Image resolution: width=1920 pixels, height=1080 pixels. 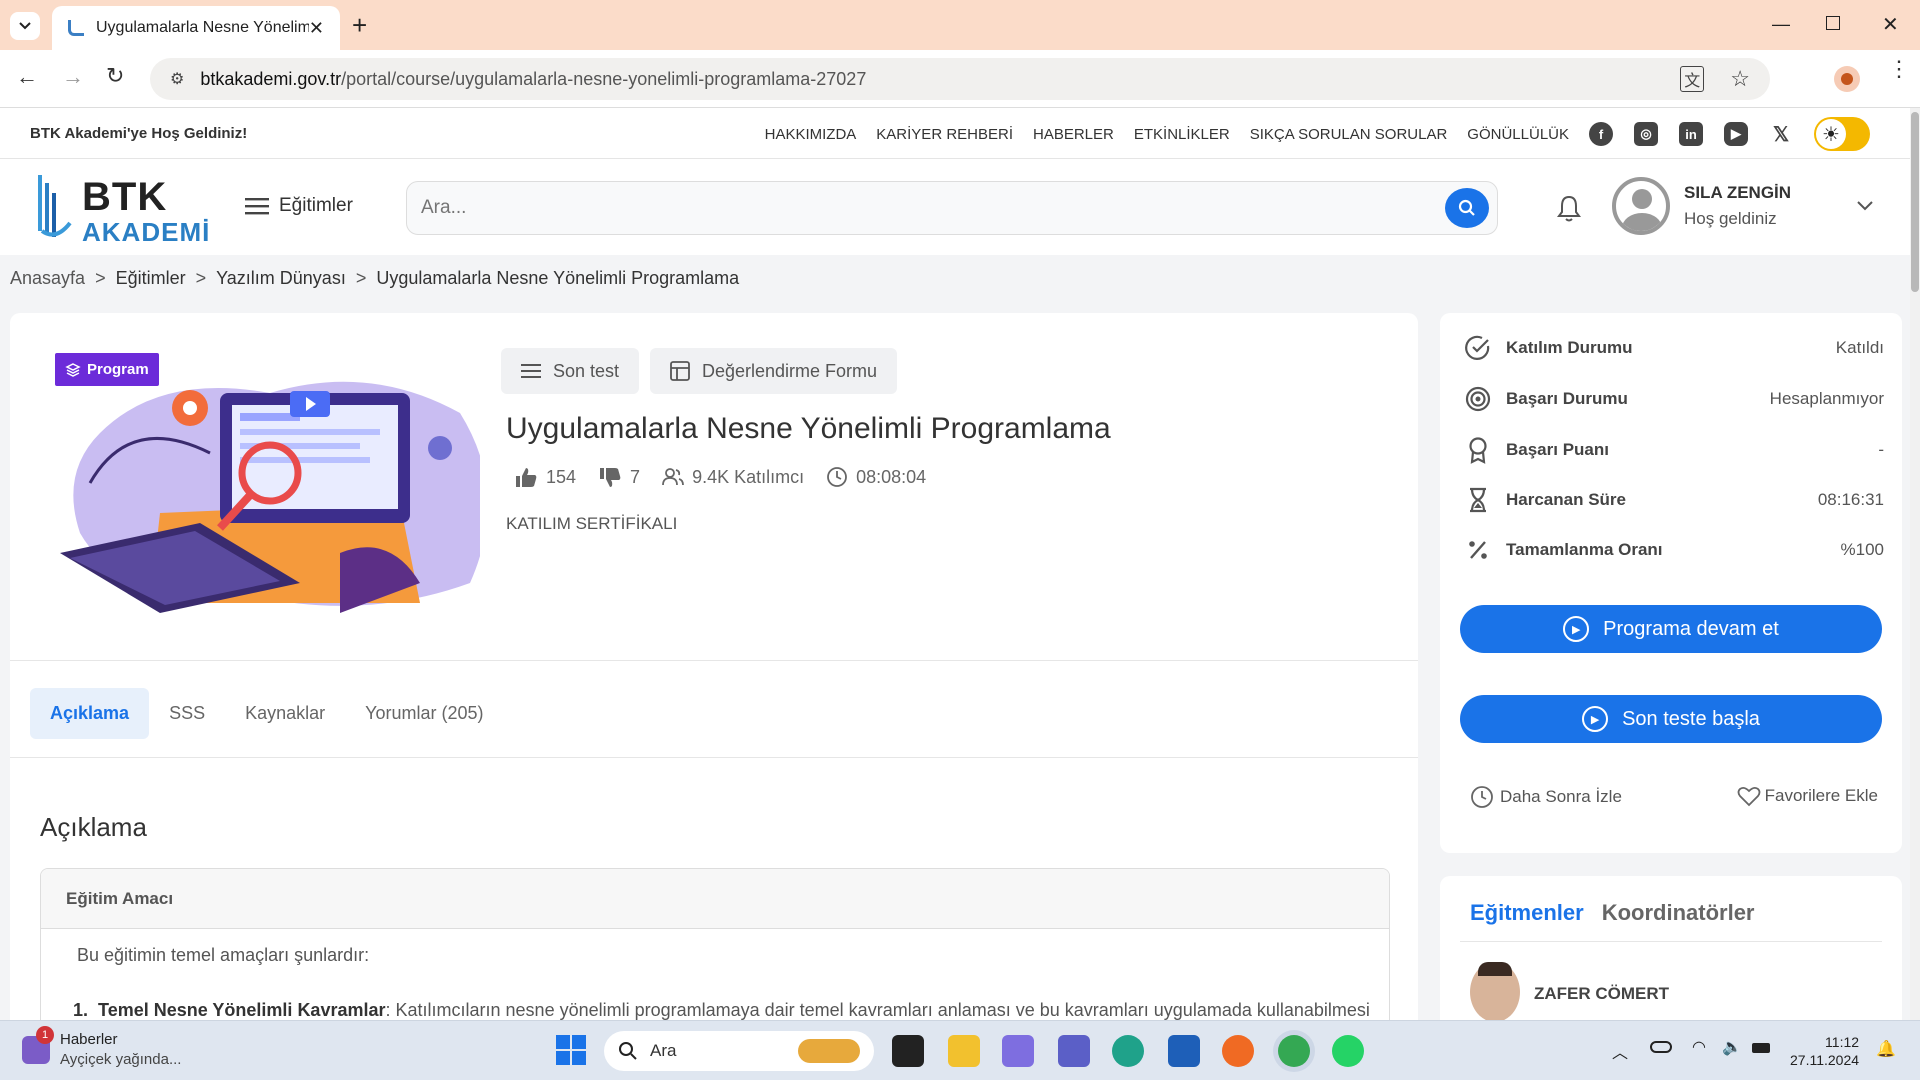 What do you see at coordinates (1478, 550) in the screenshot?
I see `percent-icon` at bounding box center [1478, 550].